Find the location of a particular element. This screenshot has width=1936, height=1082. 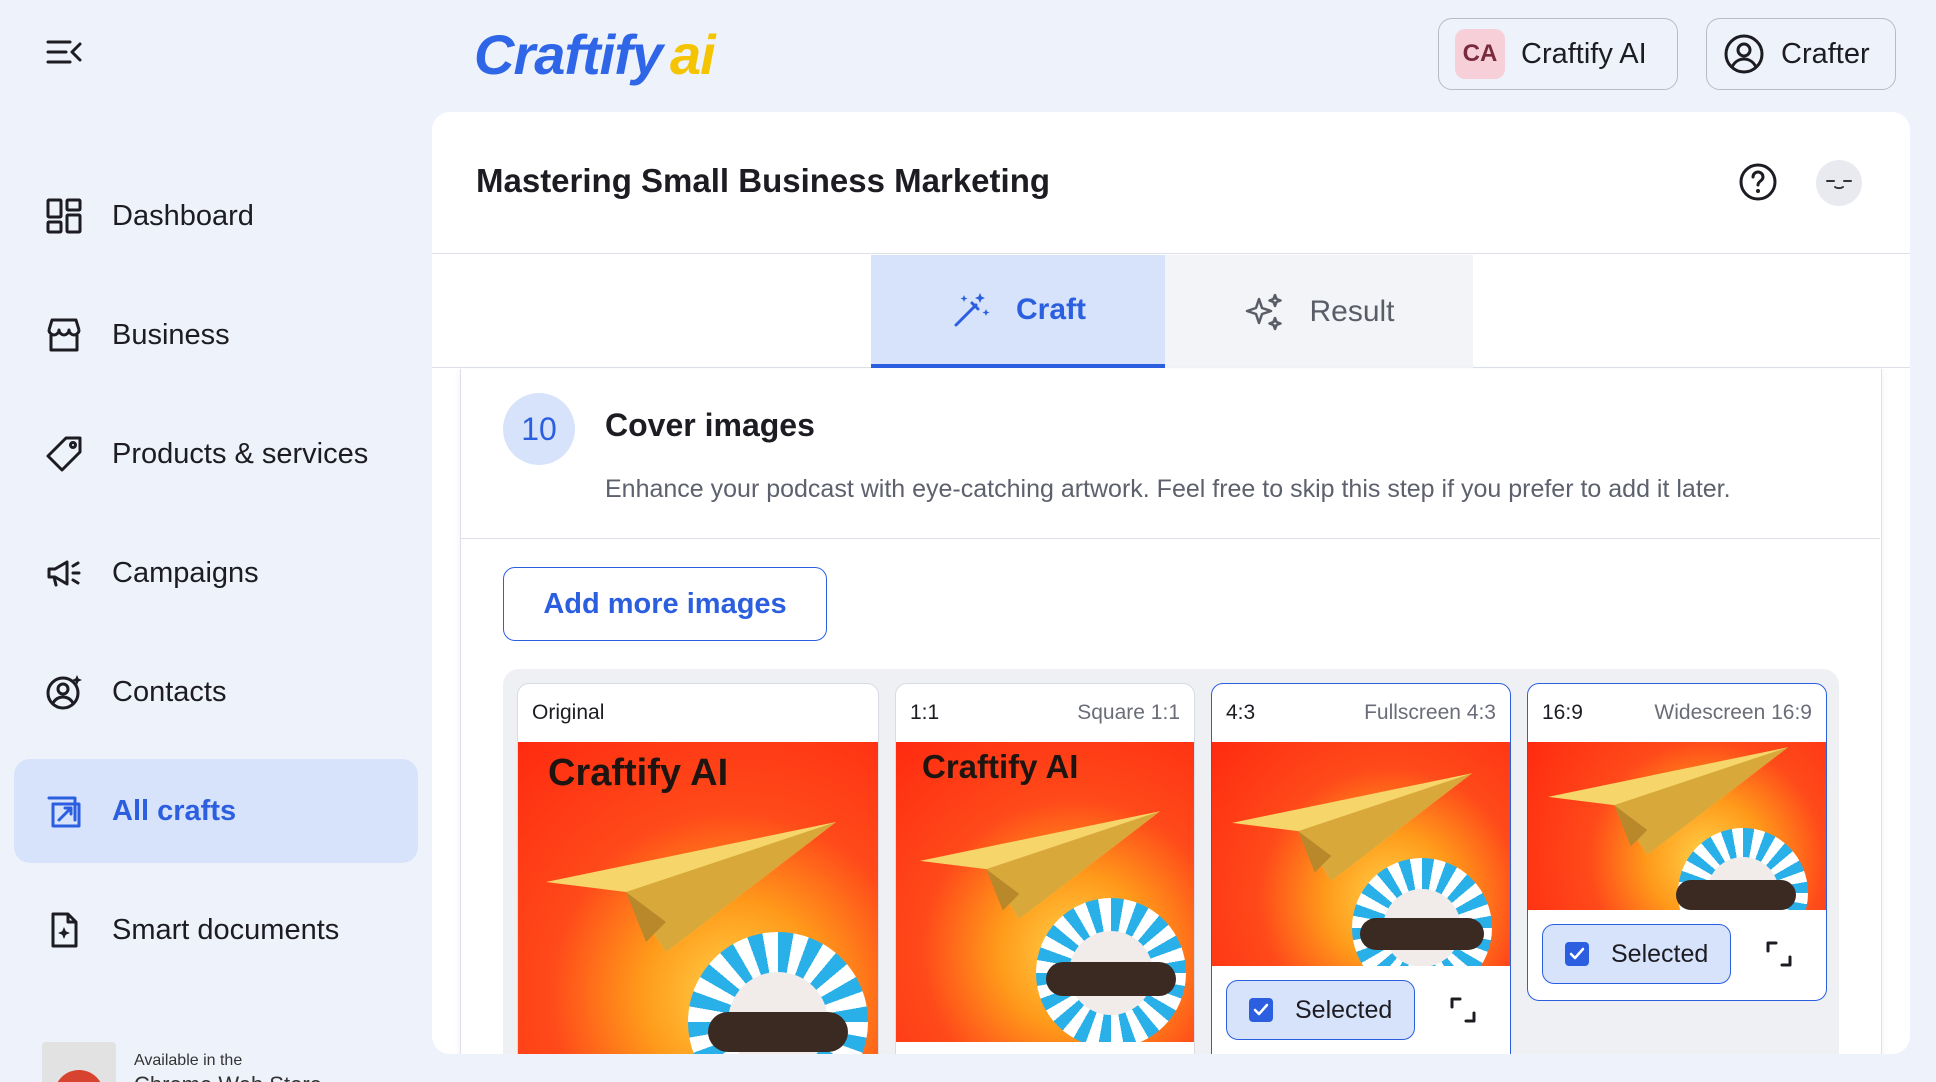

sparkles-icon is located at coordinates (1264, 311).